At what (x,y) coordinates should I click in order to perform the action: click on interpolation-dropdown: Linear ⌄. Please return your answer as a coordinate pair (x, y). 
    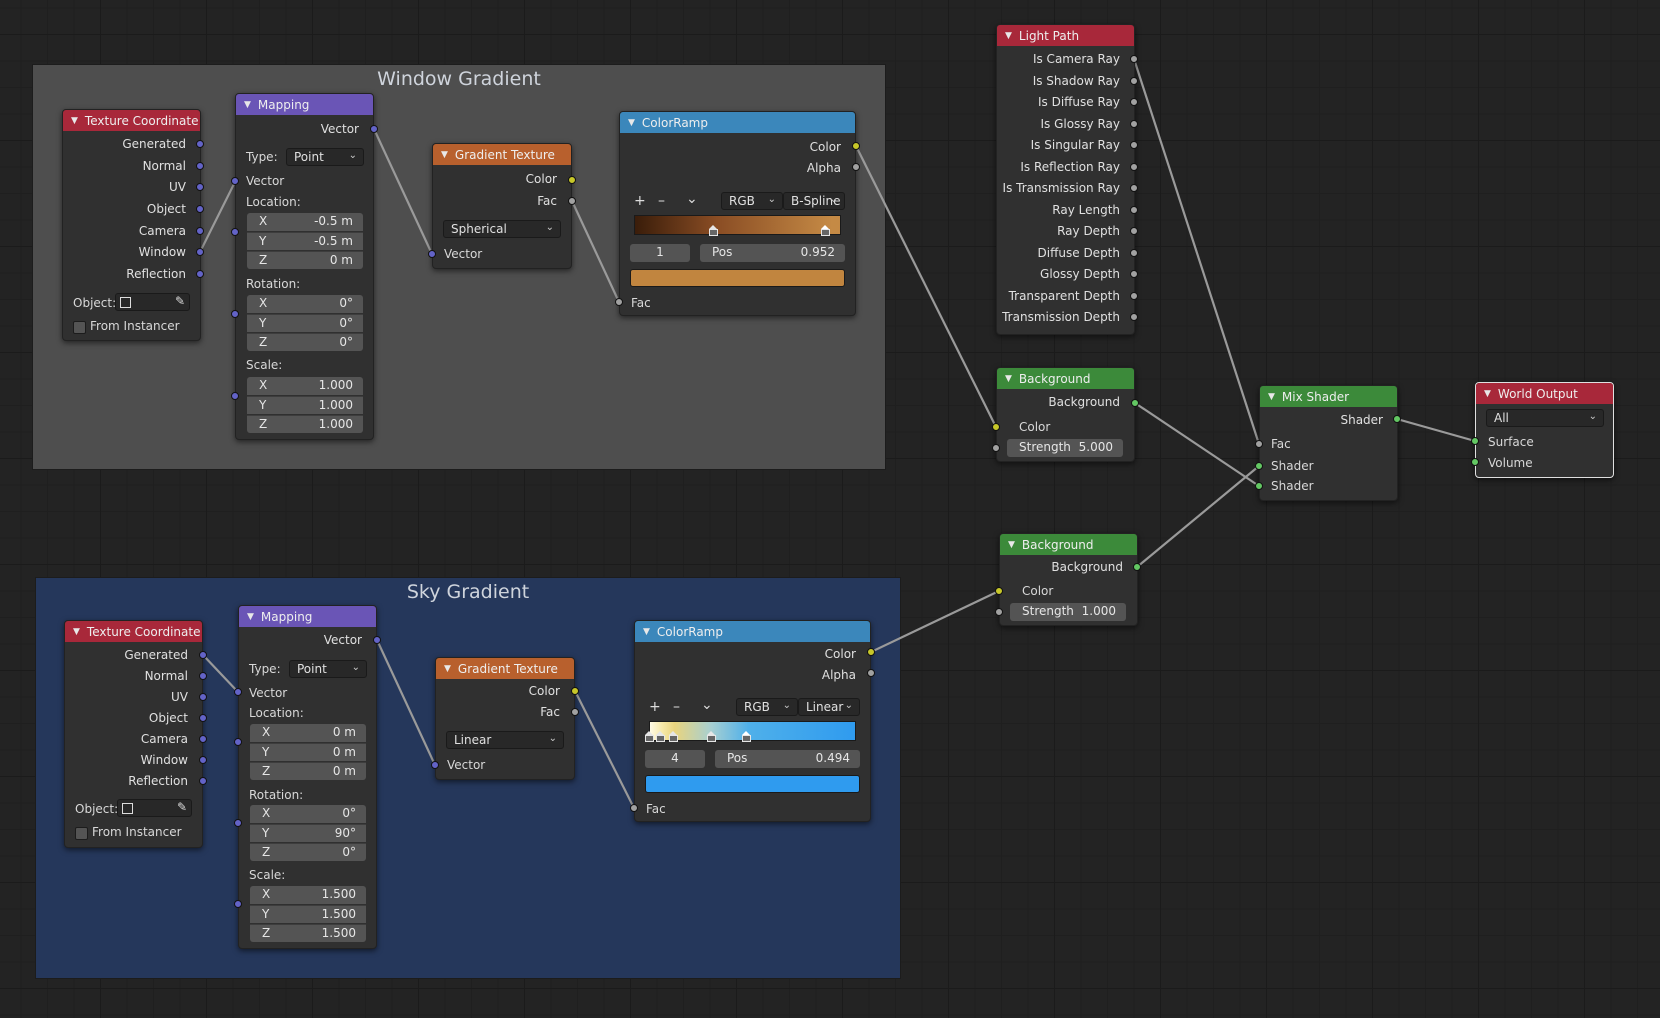
    Looking at the image, I should click on (829, 707).